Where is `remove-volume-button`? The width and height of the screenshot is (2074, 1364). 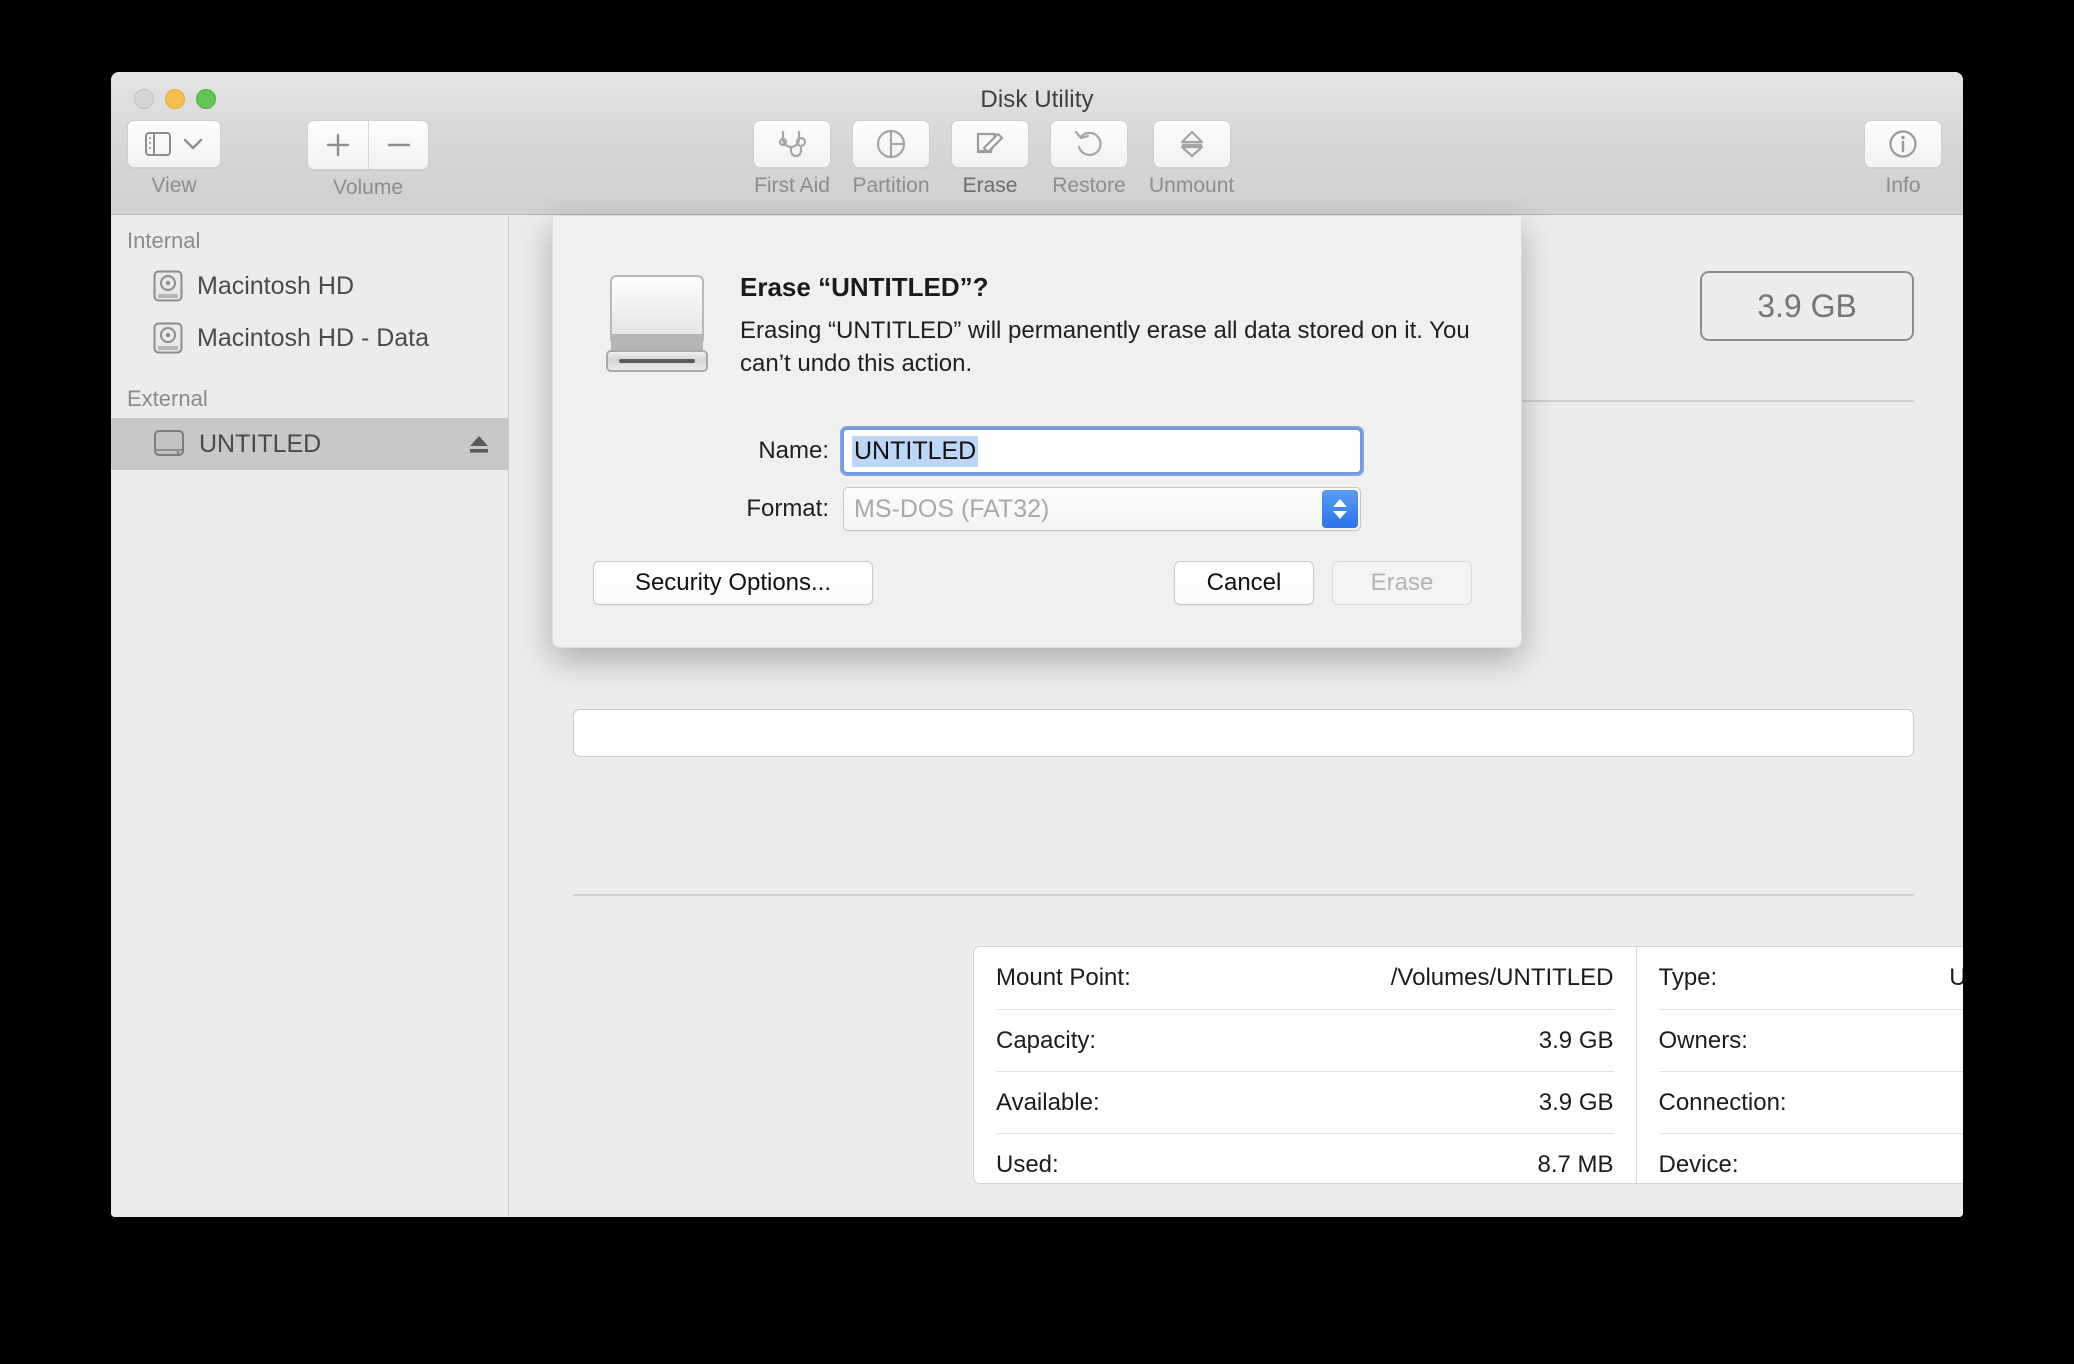 remove-volume-button is located at coordinates (398, 145).